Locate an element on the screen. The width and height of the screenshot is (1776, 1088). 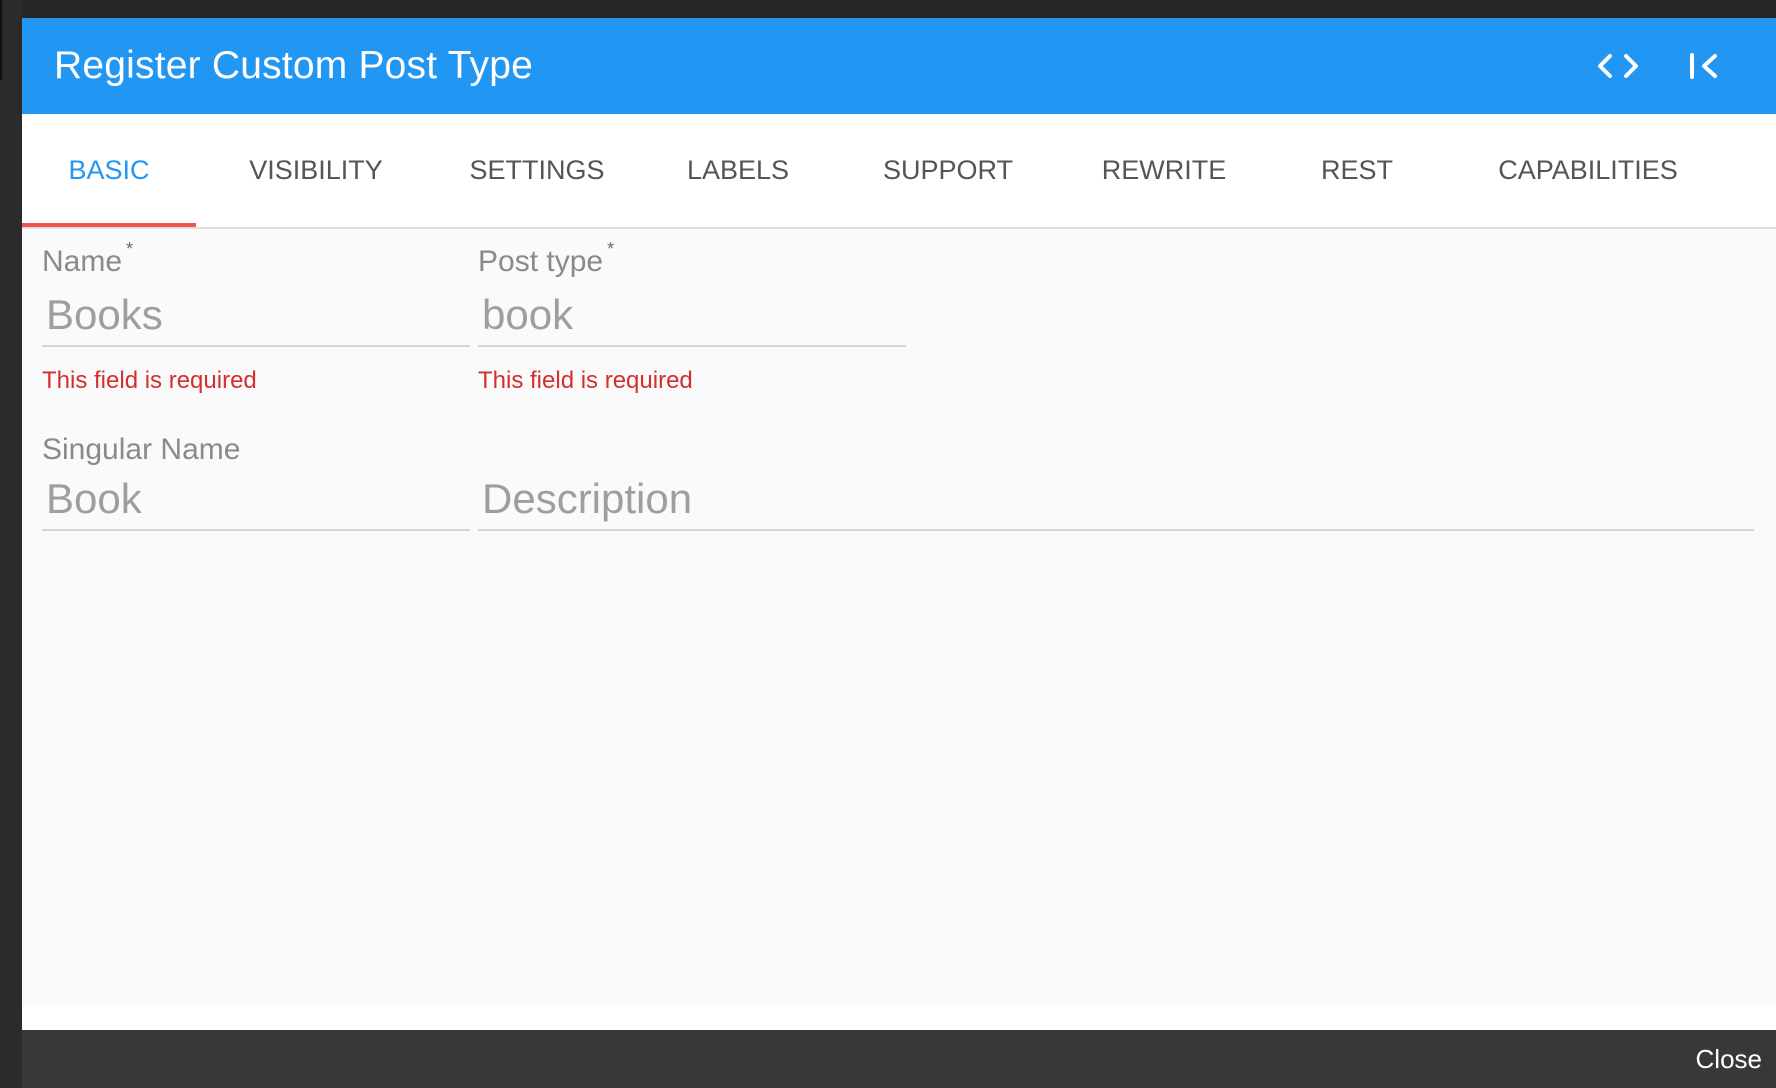
name-input is located at coordinates (256, 316).